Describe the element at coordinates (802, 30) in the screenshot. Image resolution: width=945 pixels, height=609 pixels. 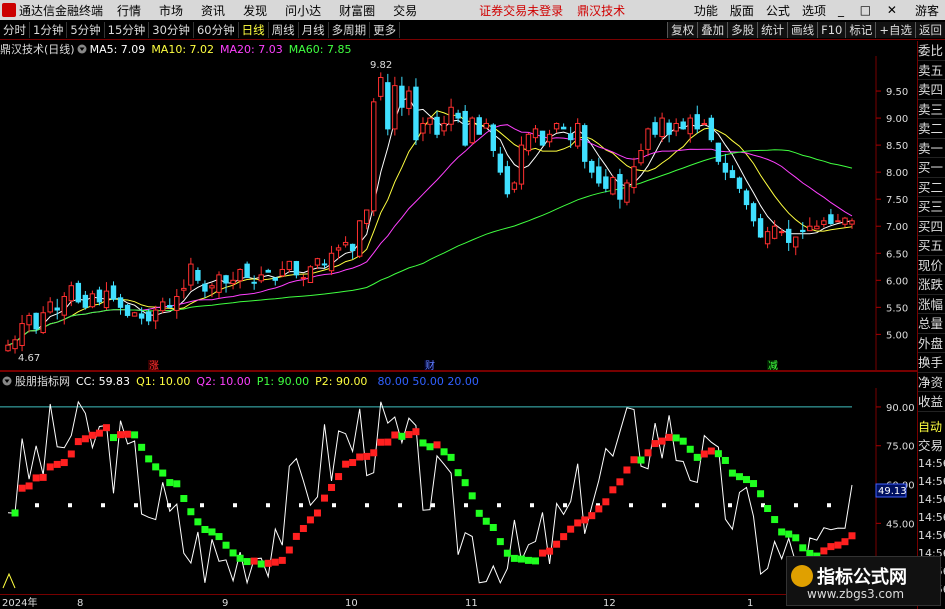
I see `btn-huaxian: 画线` at that location.